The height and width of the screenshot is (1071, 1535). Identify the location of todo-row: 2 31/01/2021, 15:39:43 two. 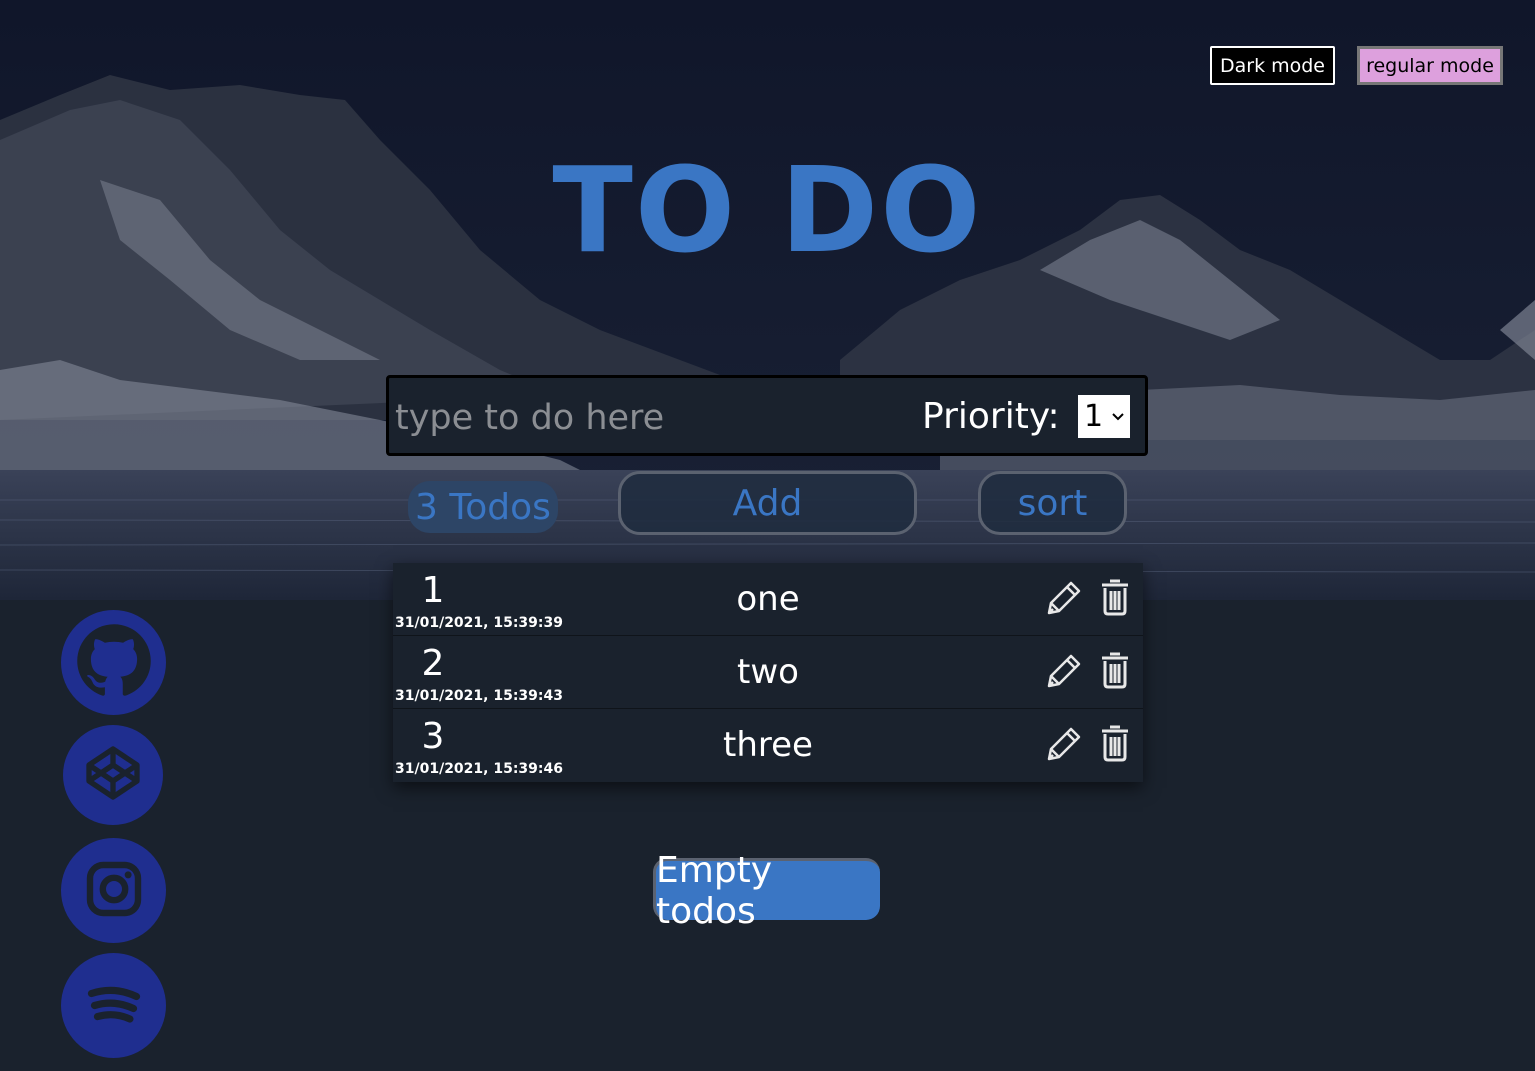
(768, 672).